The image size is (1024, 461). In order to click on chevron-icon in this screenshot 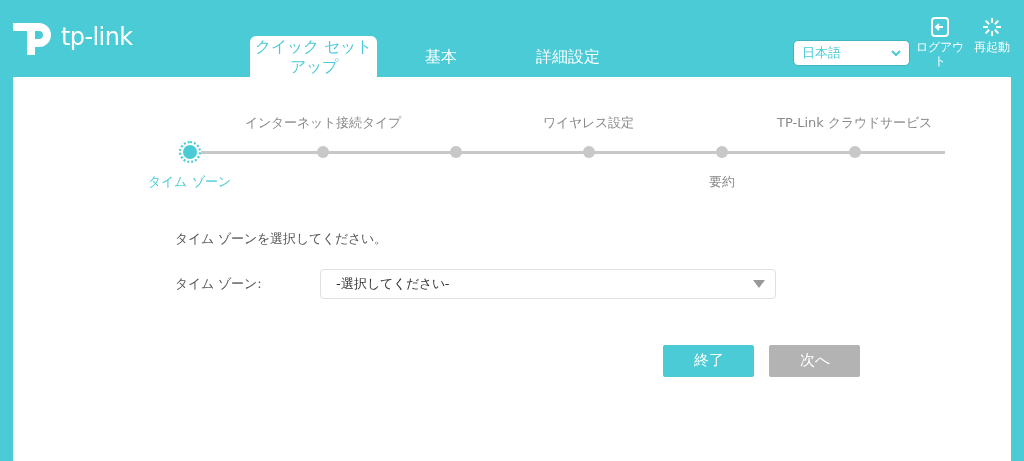, I will do `click(896, 53)`.